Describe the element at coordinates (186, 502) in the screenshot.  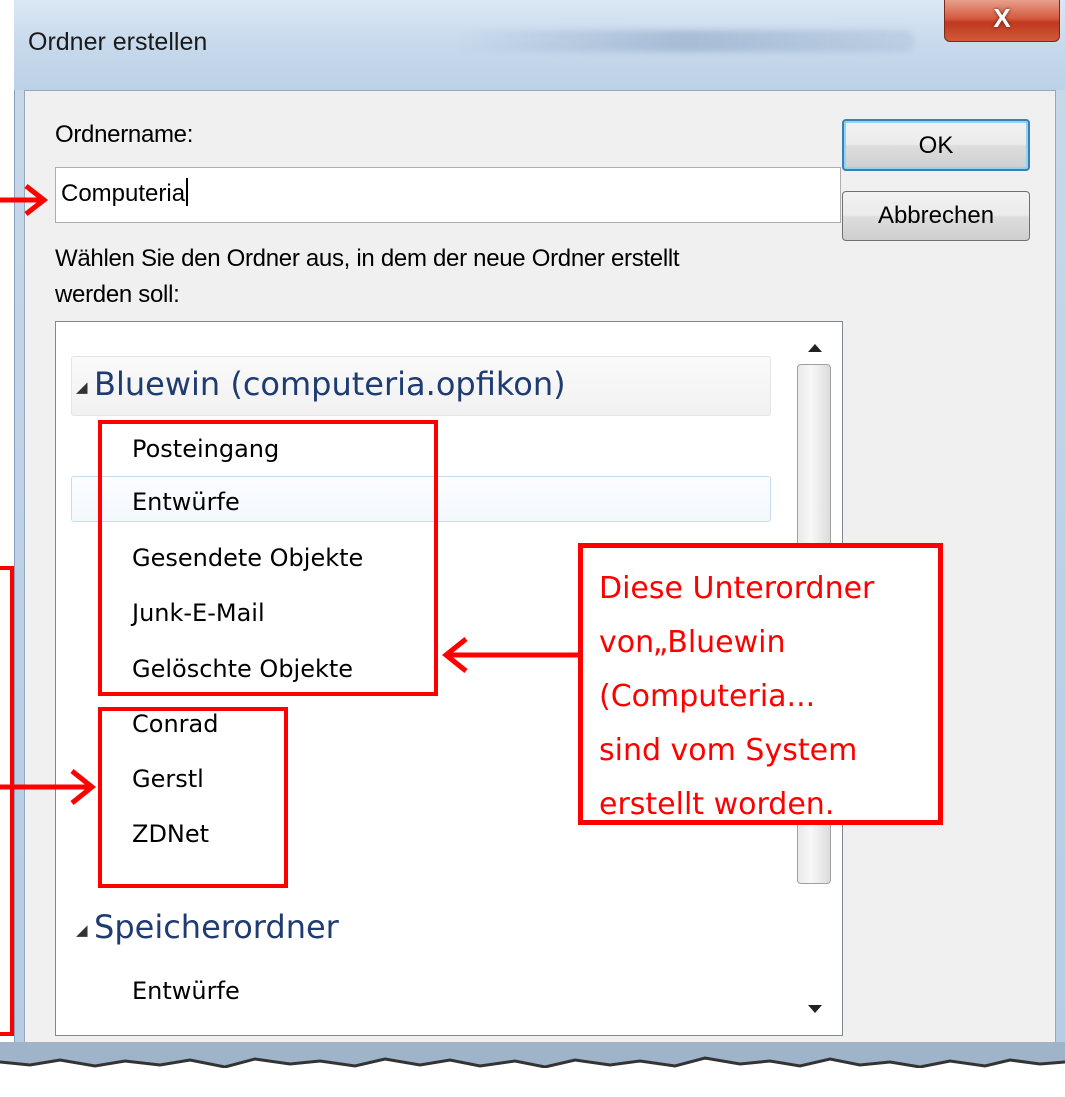
I see `tree-item-entwuerfe: Entwürfe` at that location.